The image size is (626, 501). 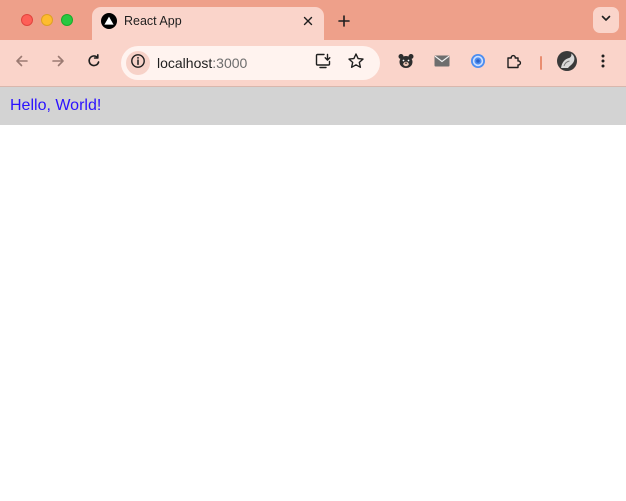 I want to click on bear-extension-icon, so click(x=406, y=63).